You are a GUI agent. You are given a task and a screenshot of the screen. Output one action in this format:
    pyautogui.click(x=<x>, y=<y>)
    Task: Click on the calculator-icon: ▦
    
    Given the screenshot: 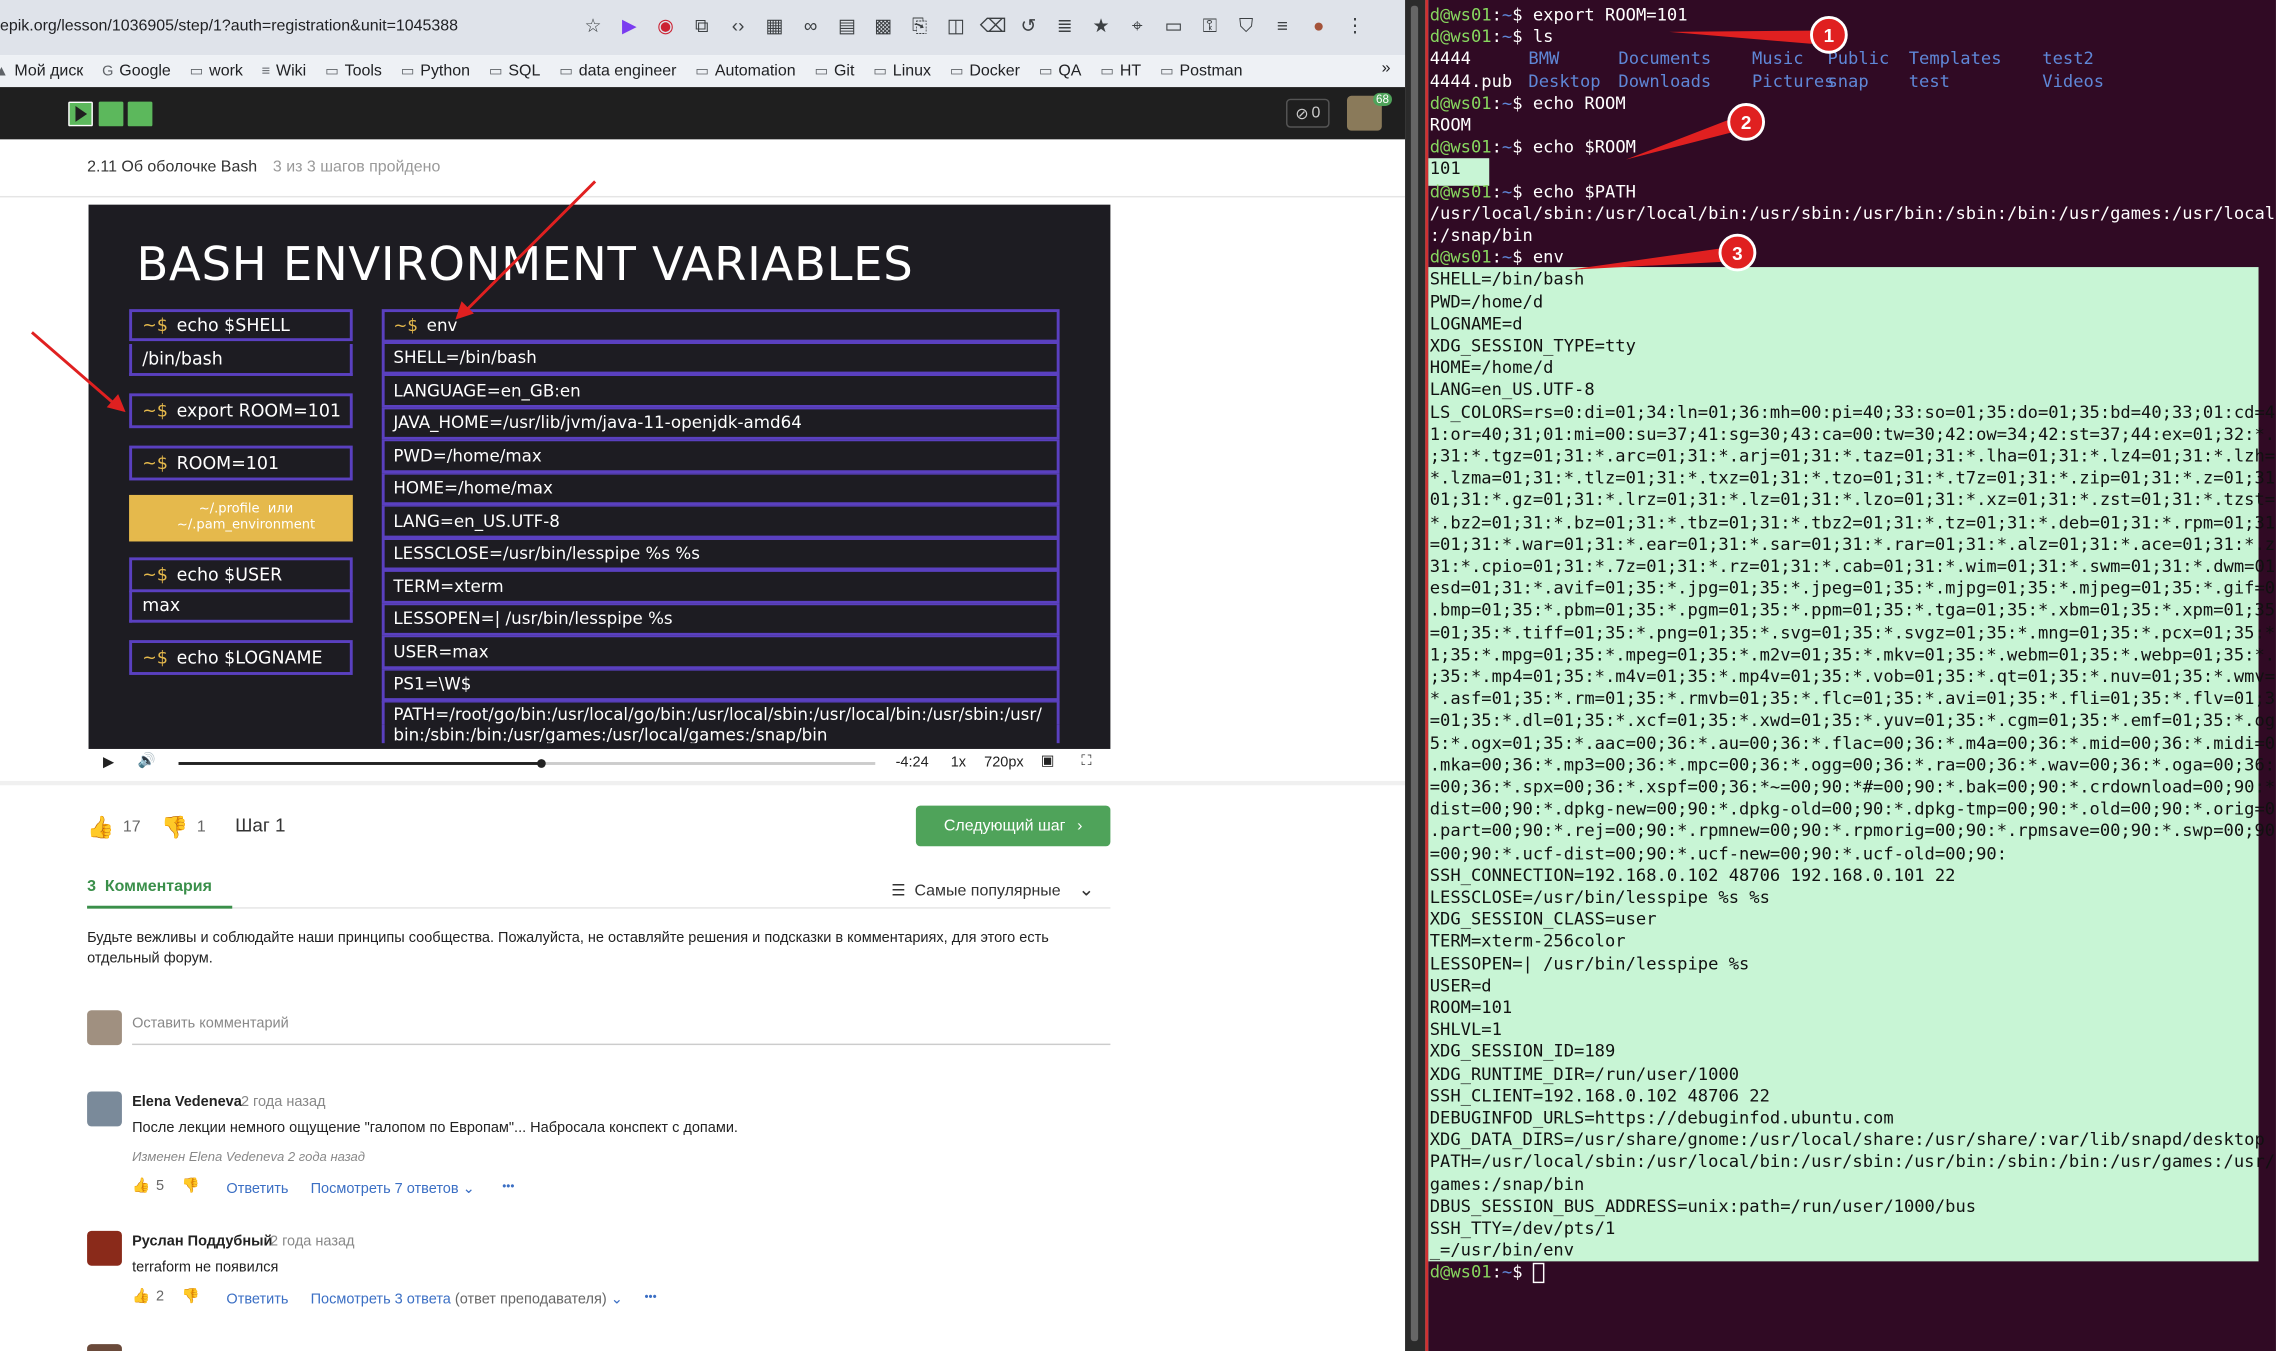 What is the action you would take?
    pyautogui.click(x=774, y=26)
    